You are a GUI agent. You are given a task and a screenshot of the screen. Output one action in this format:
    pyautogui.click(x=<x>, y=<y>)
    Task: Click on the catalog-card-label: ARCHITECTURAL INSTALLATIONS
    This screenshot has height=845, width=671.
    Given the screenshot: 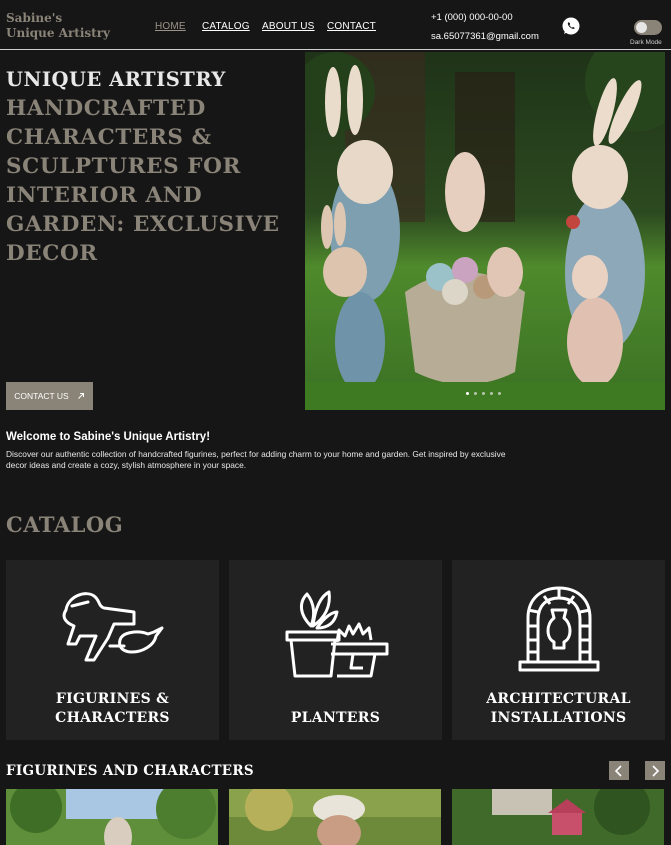 What is the action you would take?
    pyautogui.click(x=558, y=709)
    